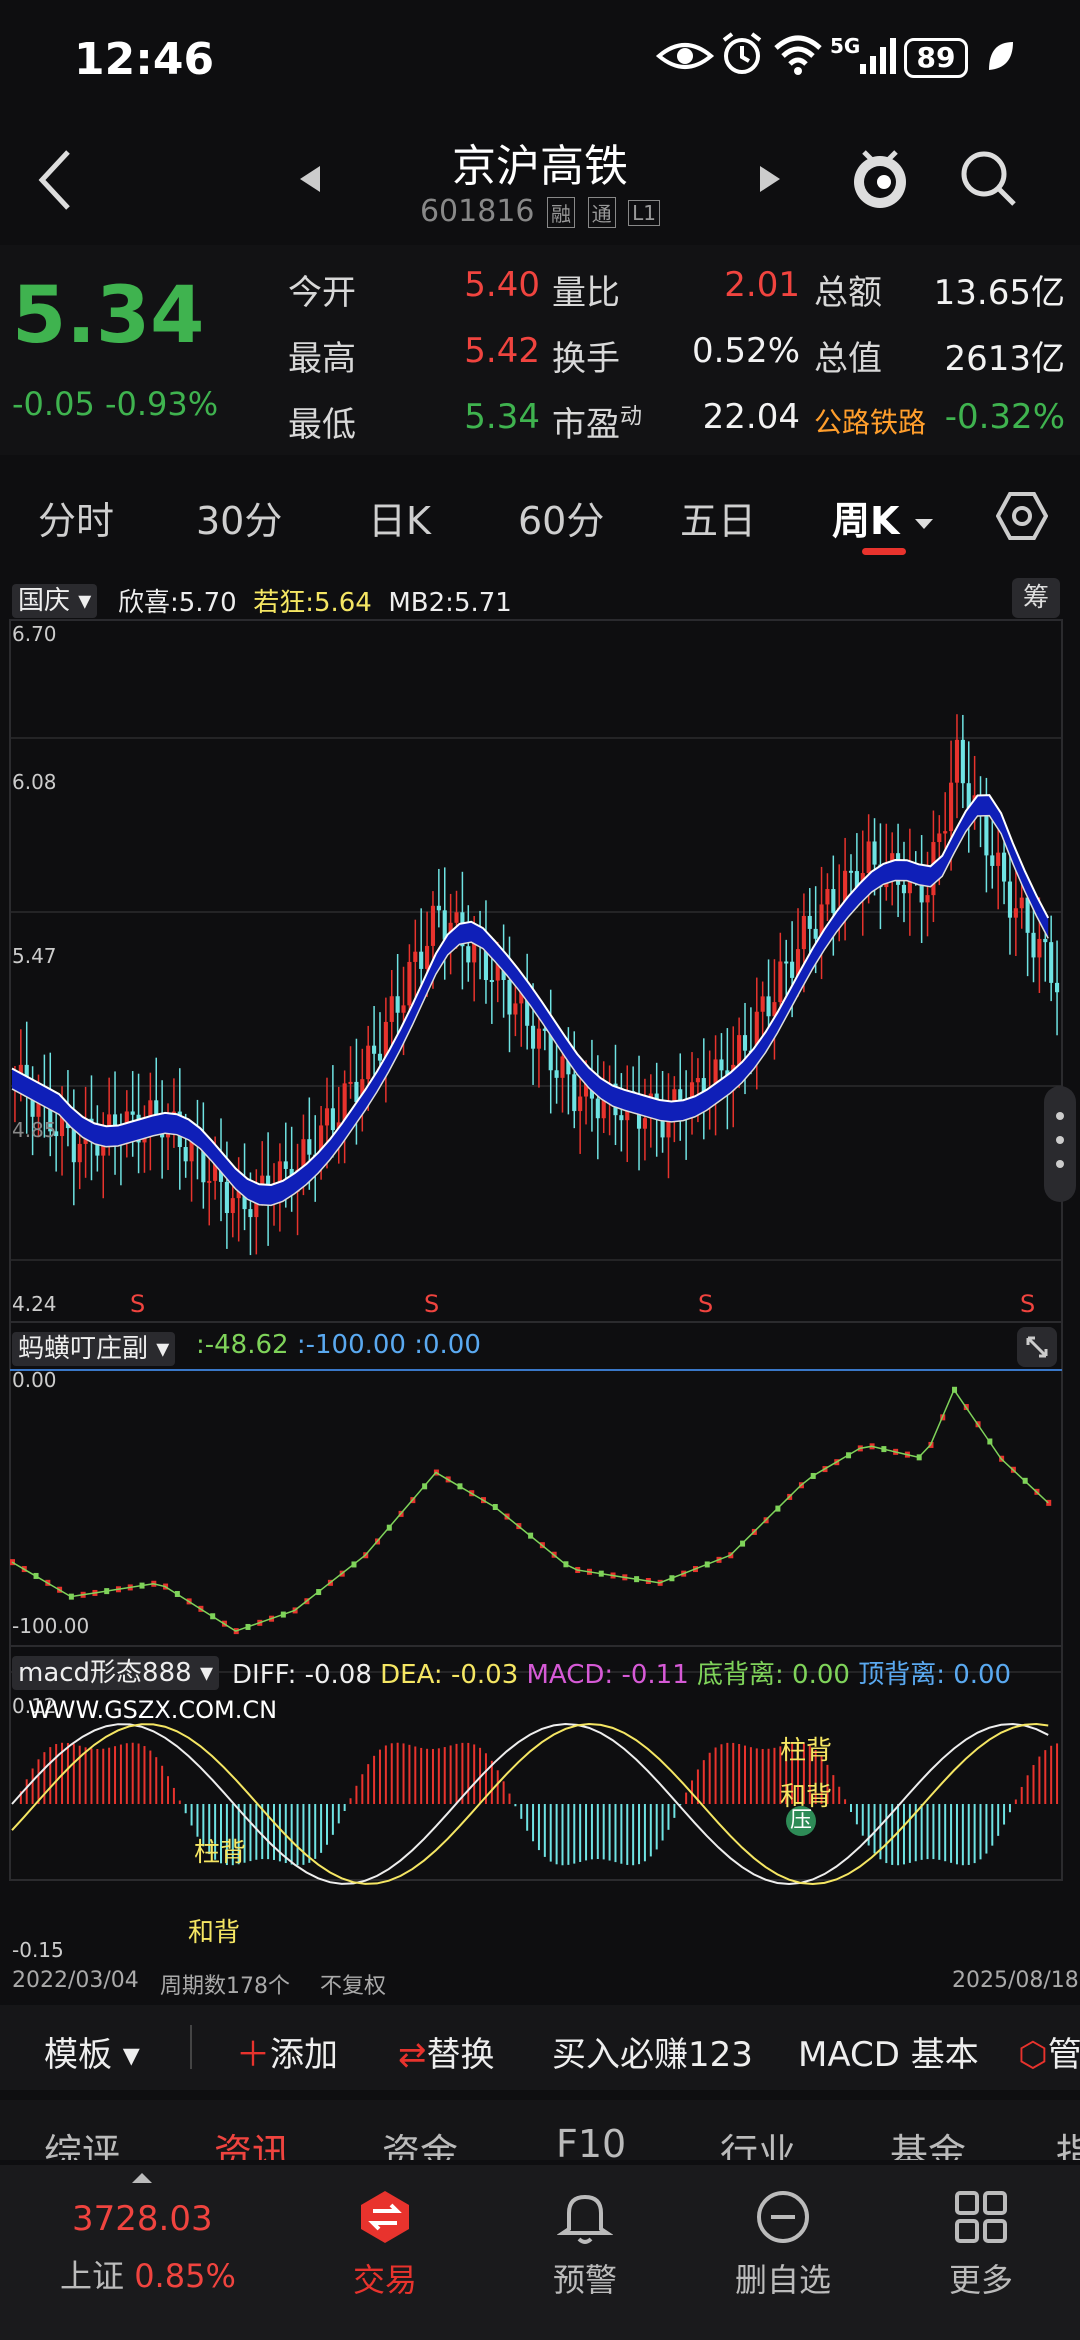 This screenshot has height=2340, width=1080. What do you see at coordinates (988, 178) in the screenshot?
I see `search-icon` at bounding box center [988, 178].